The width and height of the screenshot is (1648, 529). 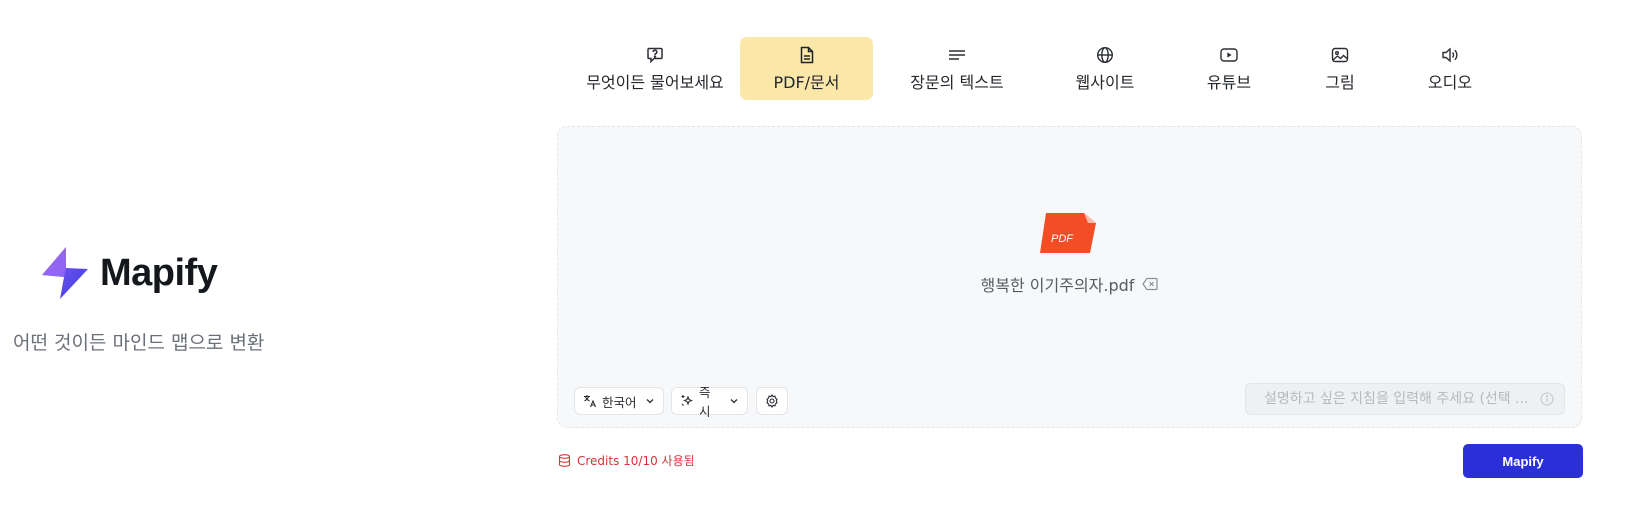 I want to click on tab-pdf-document: PDF/문서, so click(x=806, y=68).